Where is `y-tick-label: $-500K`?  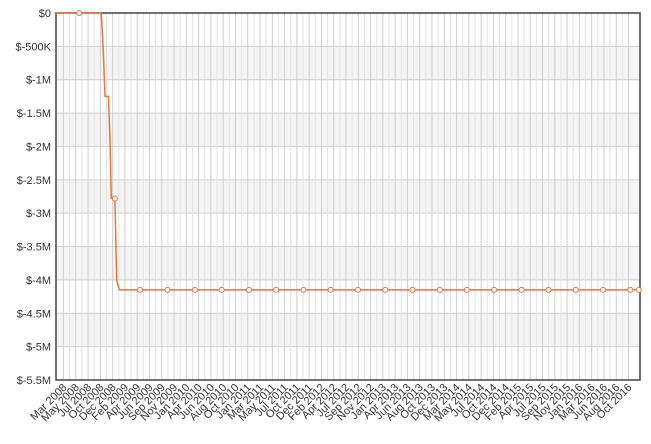
y-tick-label: $-500K is located at coordinates (34, 47).